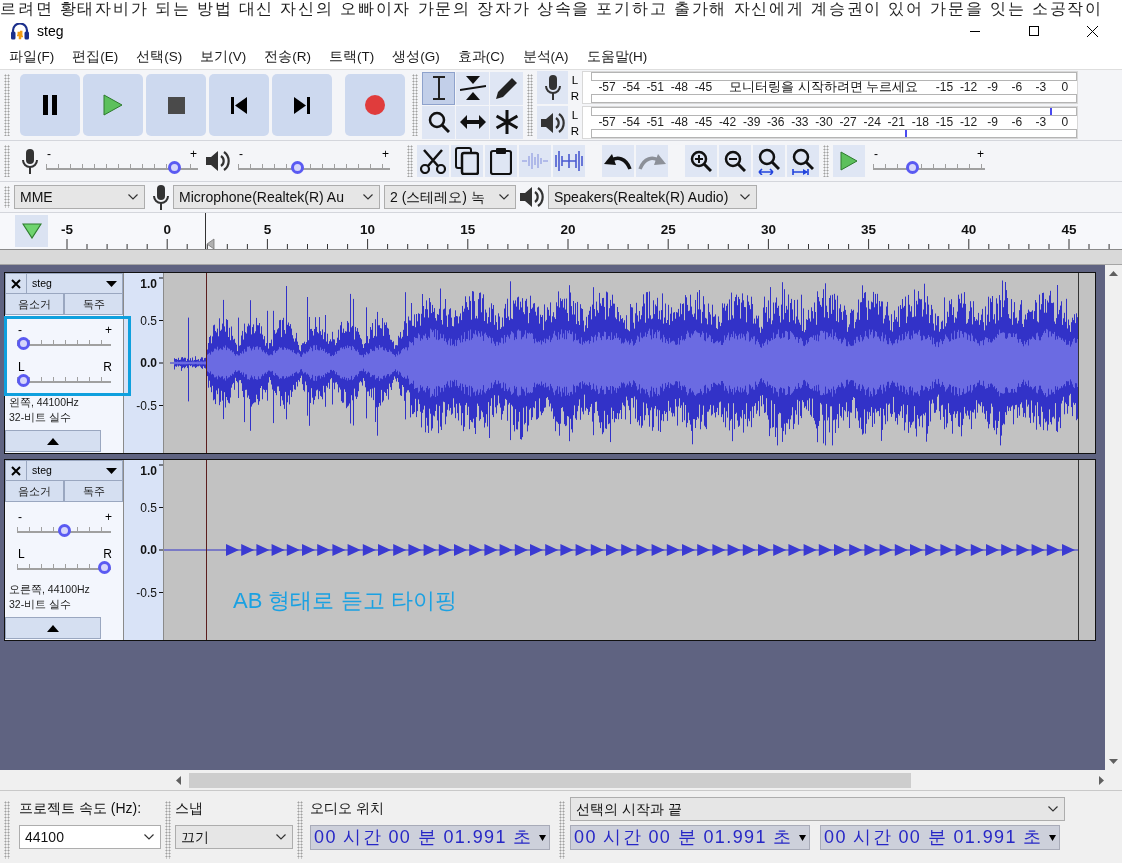 The height and width of the screenshot is (863, 1122). Describe the element at coordinates (438, 122) in the screenshot. I see `zoom-tool-button` at that location.